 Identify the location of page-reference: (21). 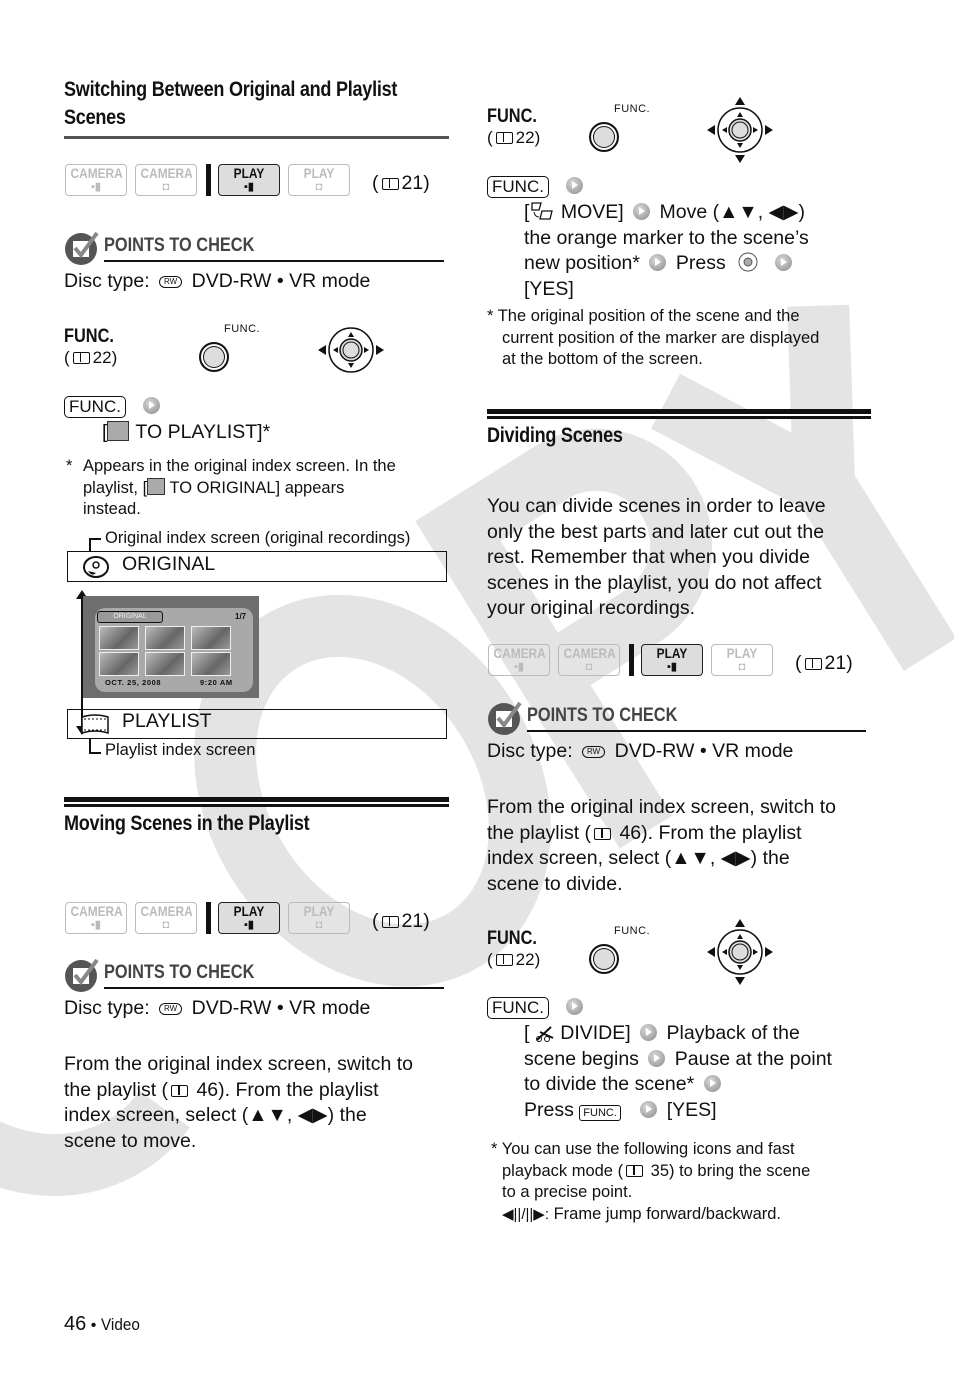
(824, 663).